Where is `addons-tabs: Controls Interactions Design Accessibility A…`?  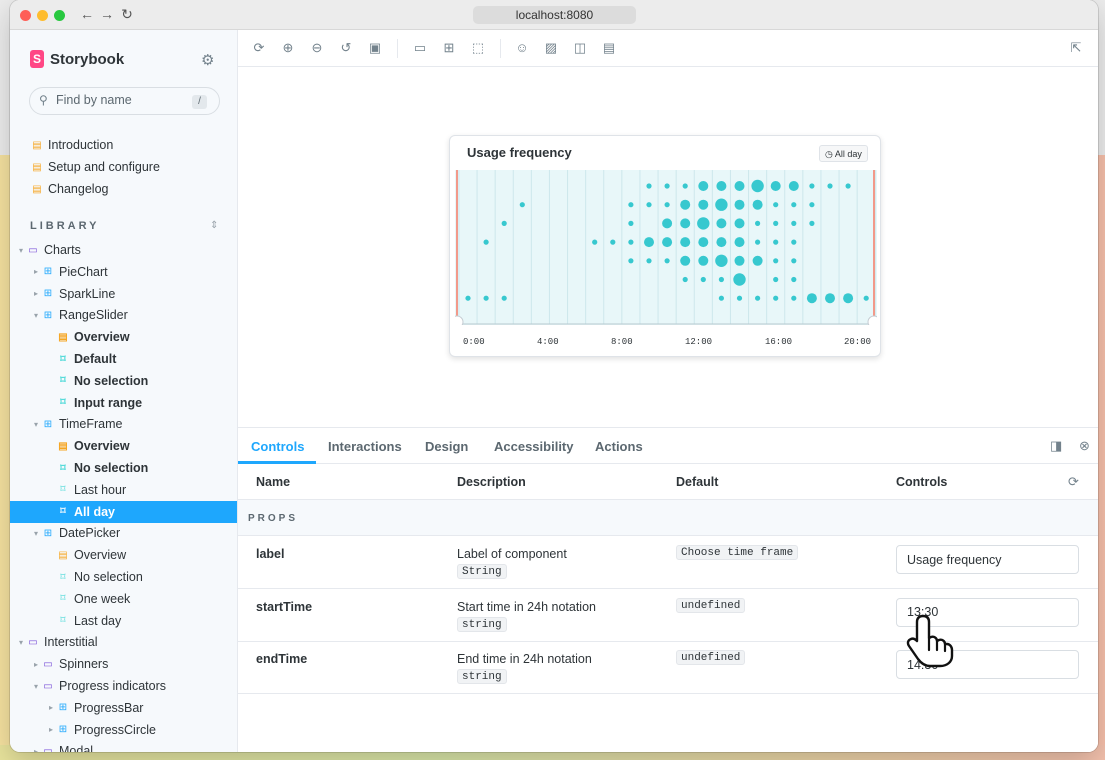 addons-tabs: Controls Interactions Design Accessibility A… is located at coordinates (668, 446).